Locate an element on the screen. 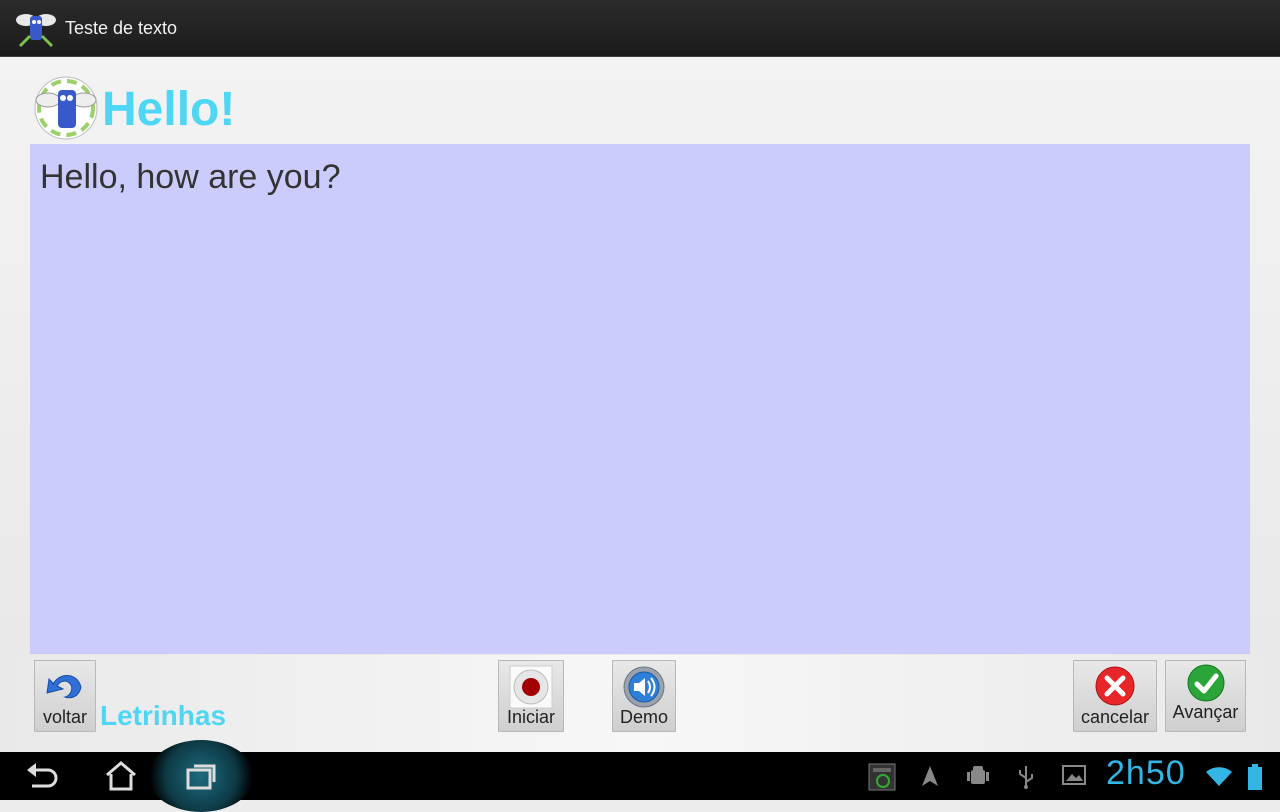  cancel-button: cancelar is located at coordinates (1115, 696).